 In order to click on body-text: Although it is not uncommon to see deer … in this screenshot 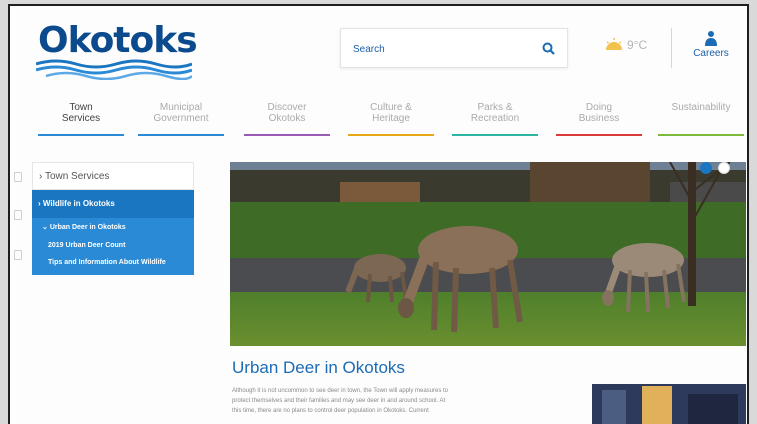, I will do `click(387, 401)`.